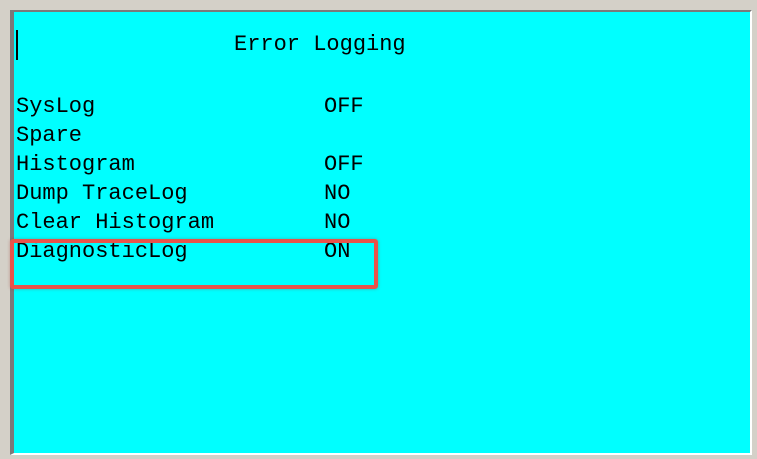 Image resolution: width=757 pixels, height=459 pixels. I want to click on menu-item-label: Spare, so click(49, 135).